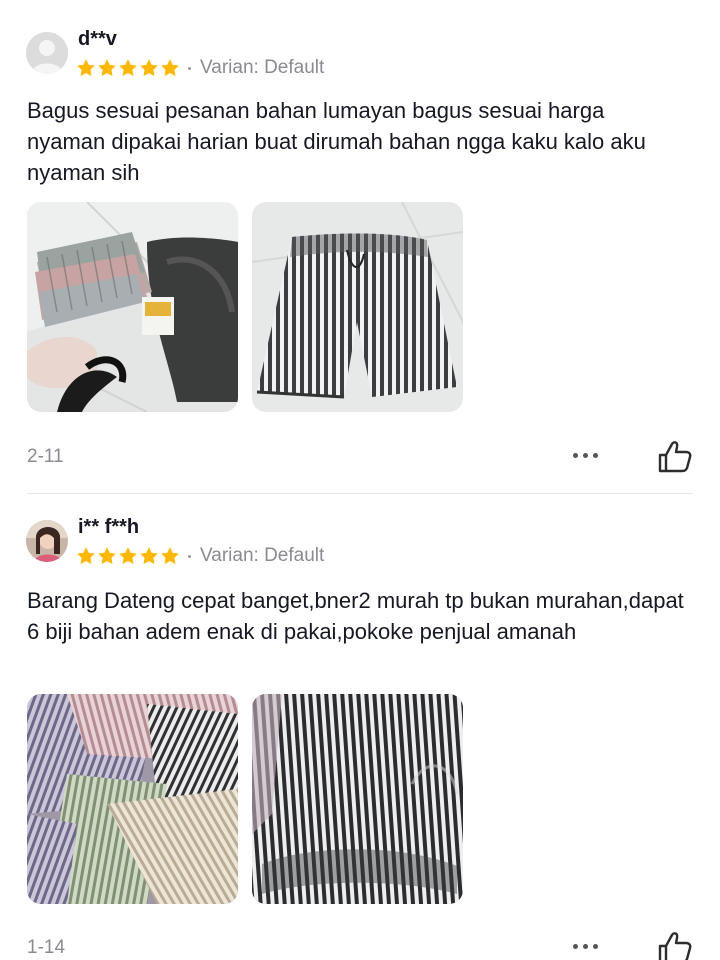 This screenshot has height=960, width=720. I want to click on review-header: d**v Varian: Default, so click(356, 54).